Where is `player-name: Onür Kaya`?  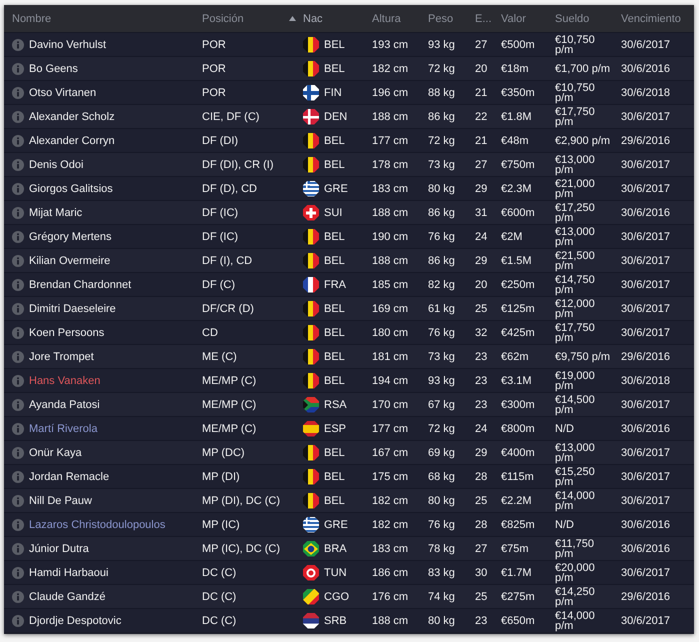
player-name: Onür Kaya is located at coordinates (55, 452).